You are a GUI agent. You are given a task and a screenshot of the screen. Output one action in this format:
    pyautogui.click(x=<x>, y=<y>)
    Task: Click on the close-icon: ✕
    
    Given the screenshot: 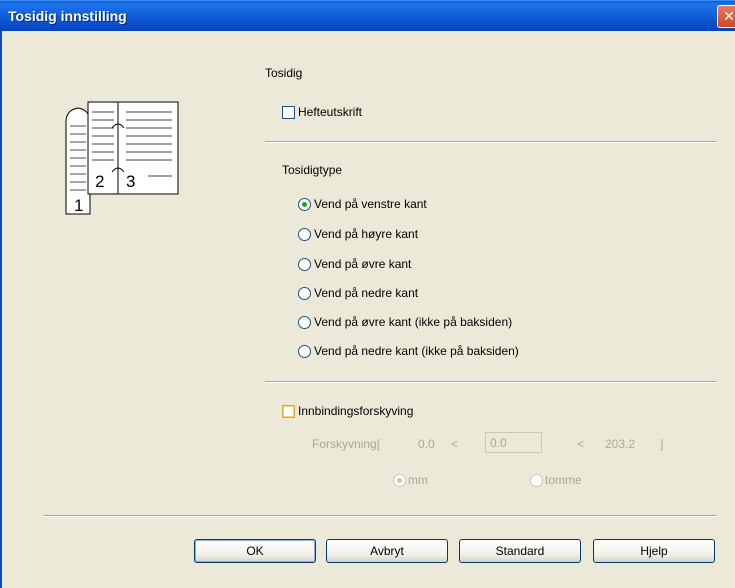 What is the action you would take?
    pyautogui.click(x=726, y=16)
    